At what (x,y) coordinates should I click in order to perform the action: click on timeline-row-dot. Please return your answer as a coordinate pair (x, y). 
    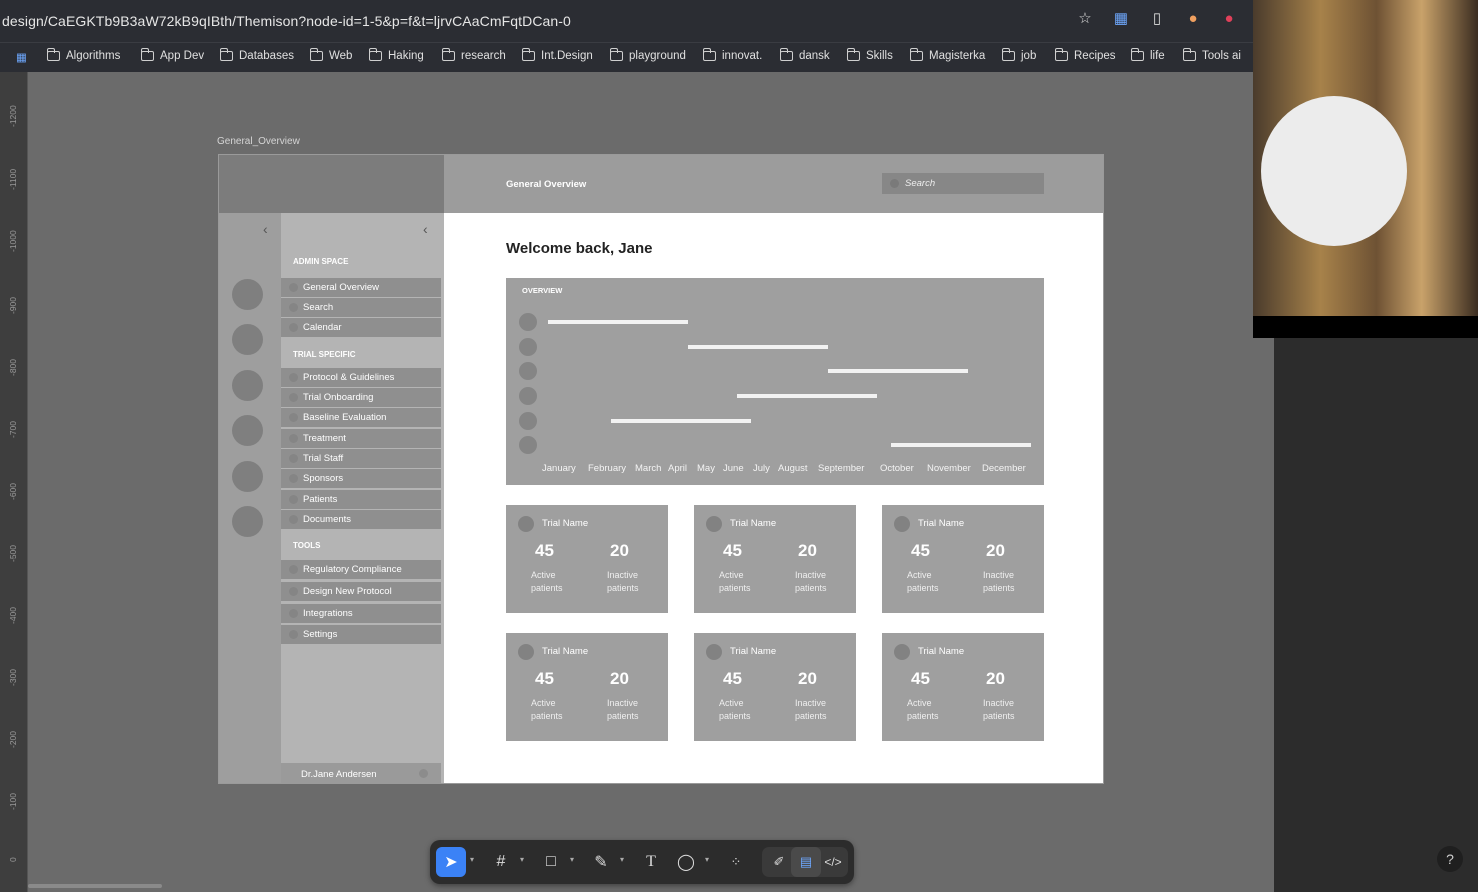
    Looking at the image, I should click on (528, 371).